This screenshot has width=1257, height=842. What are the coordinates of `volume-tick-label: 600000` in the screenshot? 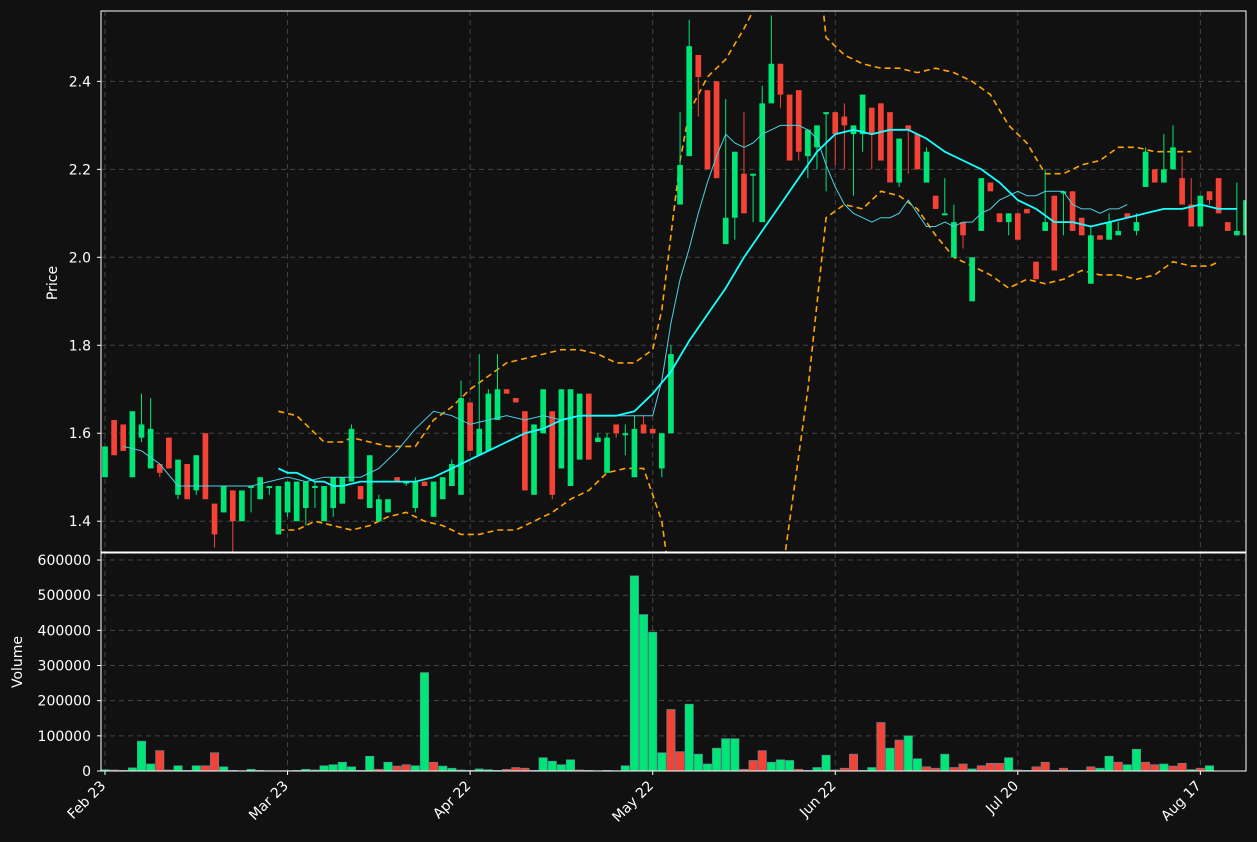 It's located at (64, 561).